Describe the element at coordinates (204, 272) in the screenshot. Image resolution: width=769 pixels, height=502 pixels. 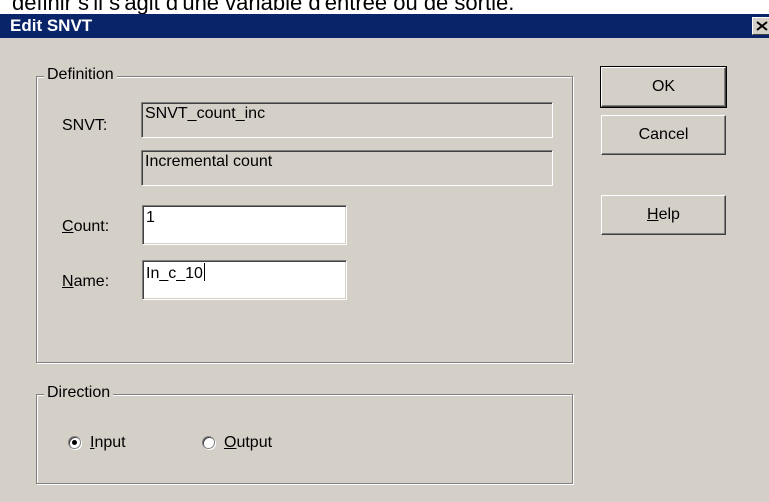
I see `text-caret` at that location.